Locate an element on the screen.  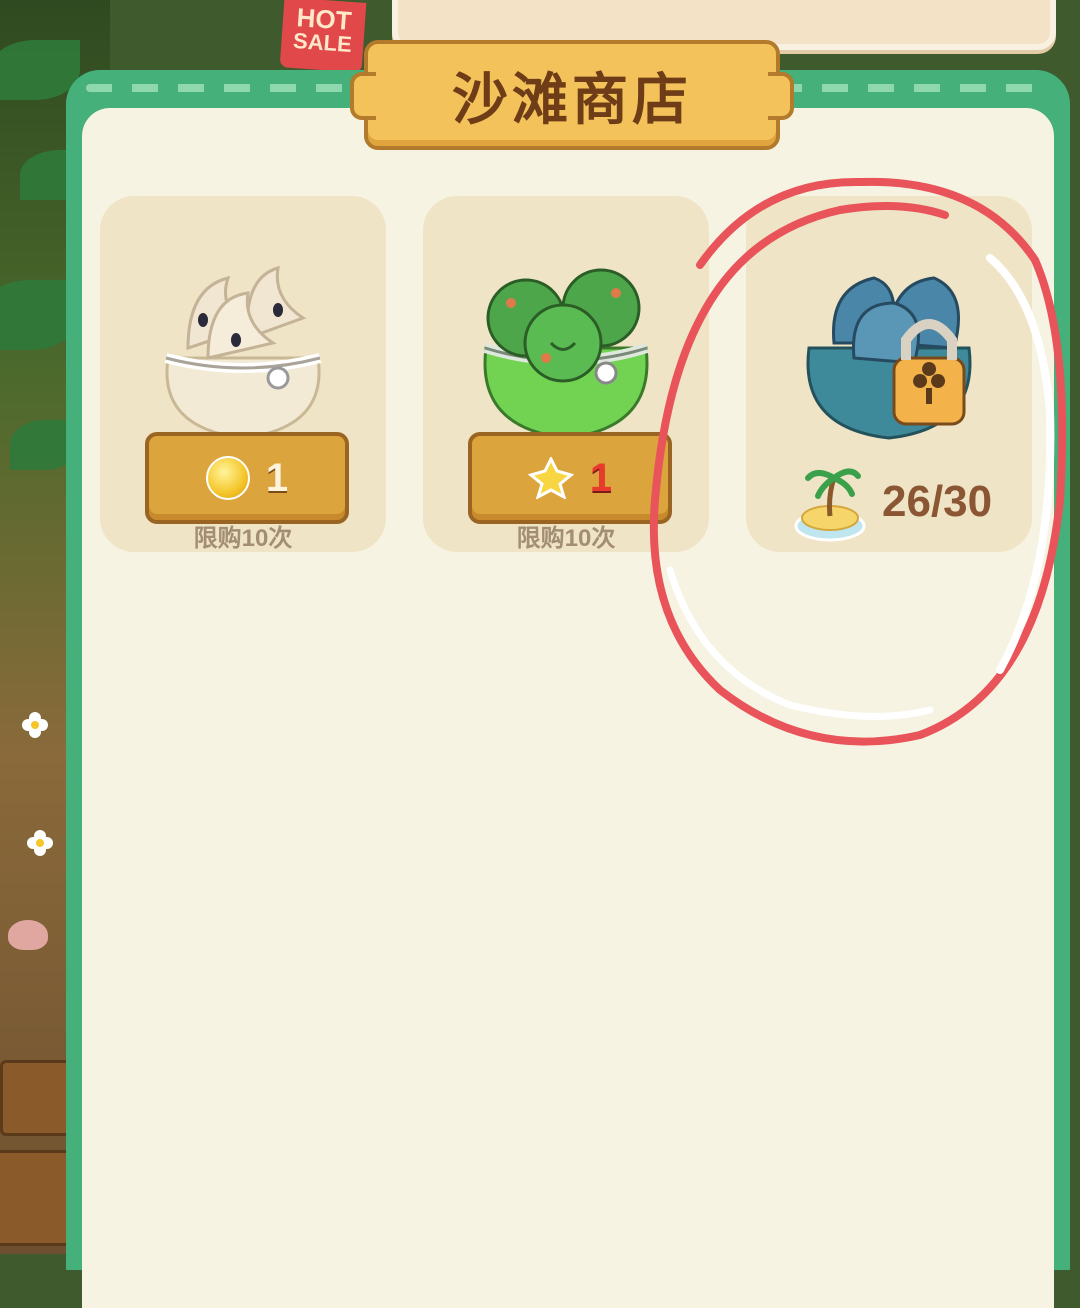
shop-item-card: 1 限购10次 is located at coordinates (243, 374).